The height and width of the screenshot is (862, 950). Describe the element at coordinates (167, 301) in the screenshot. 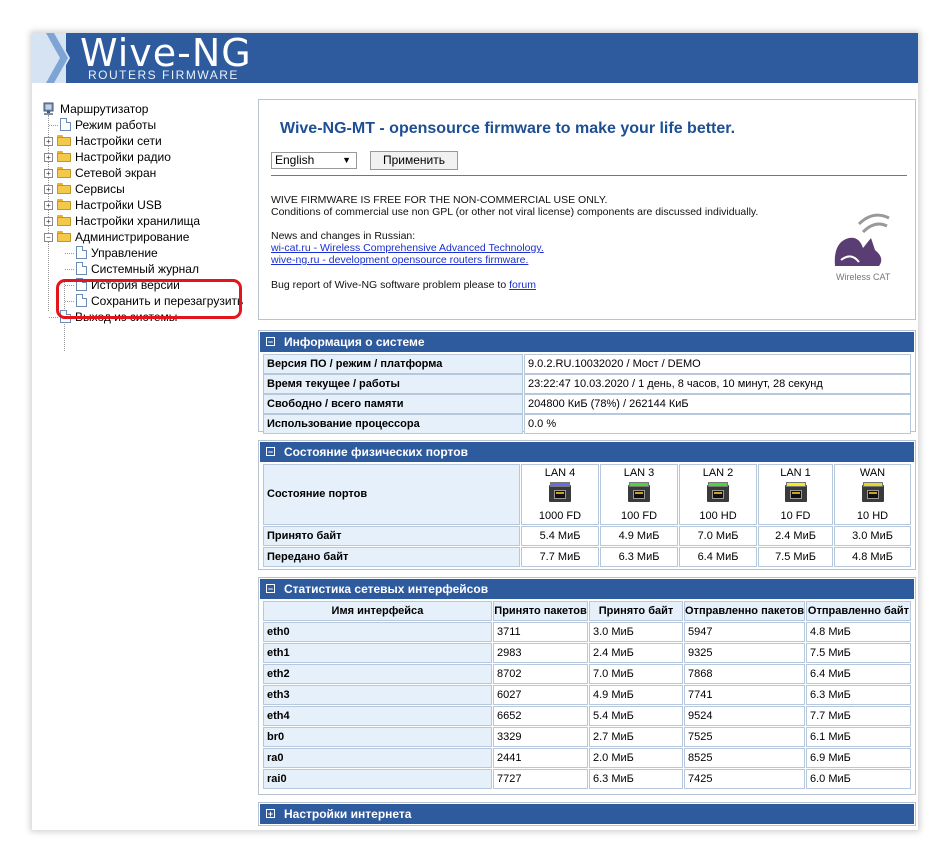

I see `sidebar-item-label: Сохранить и перезагрузить` at that location.